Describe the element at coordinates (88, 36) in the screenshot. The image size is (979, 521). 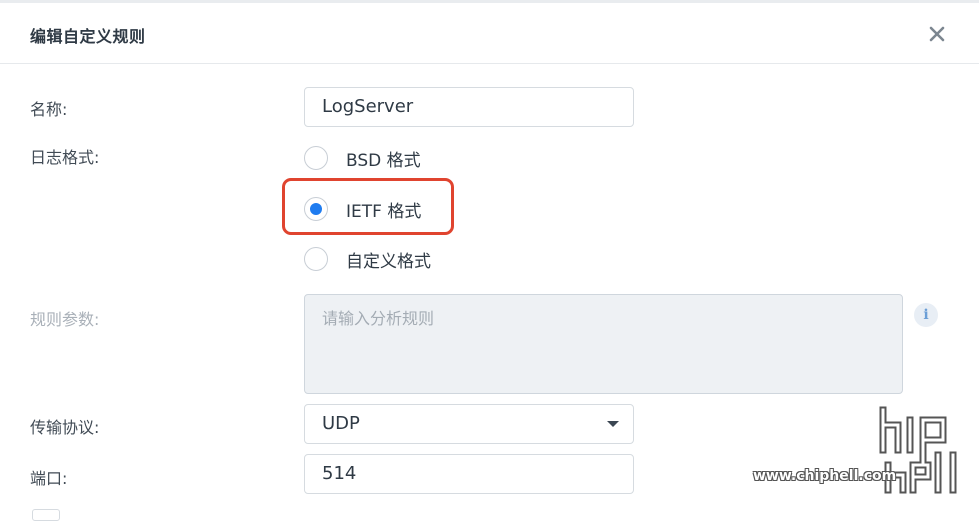
I see `dialog-title: 编辑自定义规则` at that location.